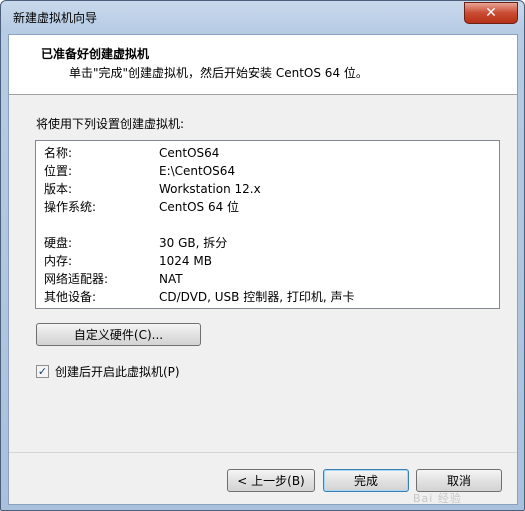 Image resolution: width=525 pixels, height=511 pixels. I want to click on settings-intro: 将使用下列设置创建虚拟机:, so click(110, 124).